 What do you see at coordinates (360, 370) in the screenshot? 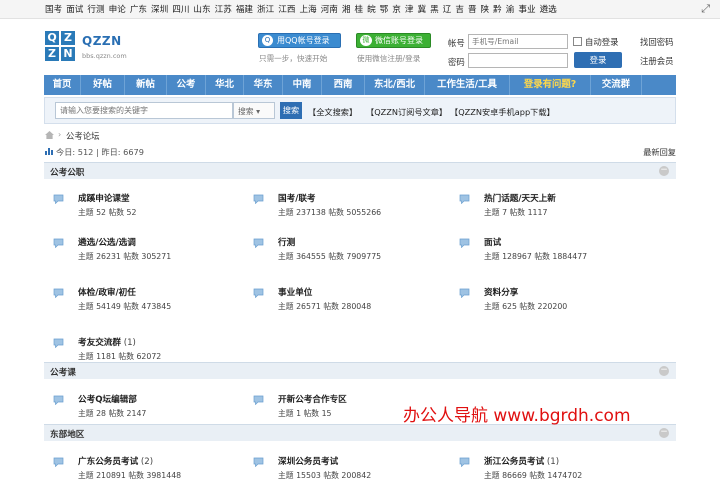
I see `section-header: 公考课 −` at bounding box center [360, 370].